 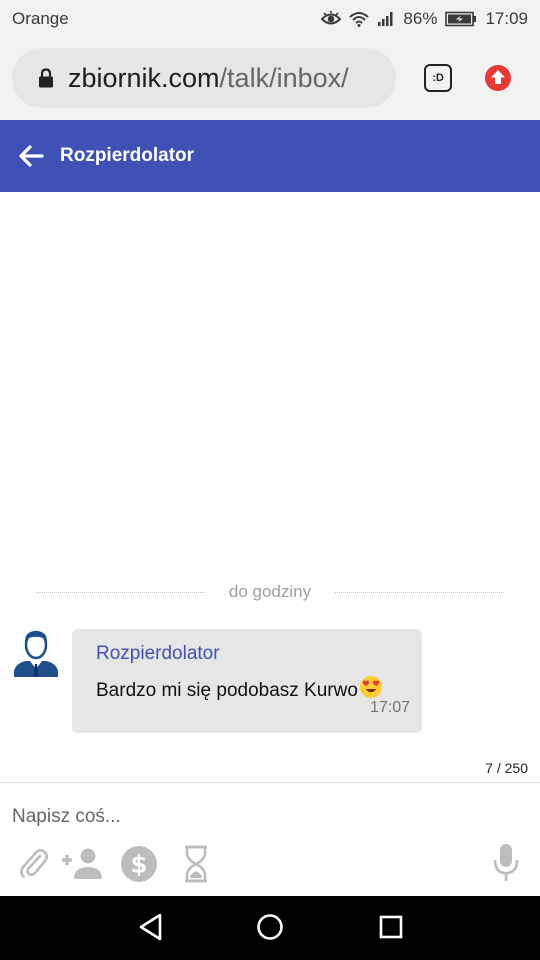 What do you see at coordinates (420, 592) in the screenshot?
I see `divider-line-right` at bounding box center [420, 592].